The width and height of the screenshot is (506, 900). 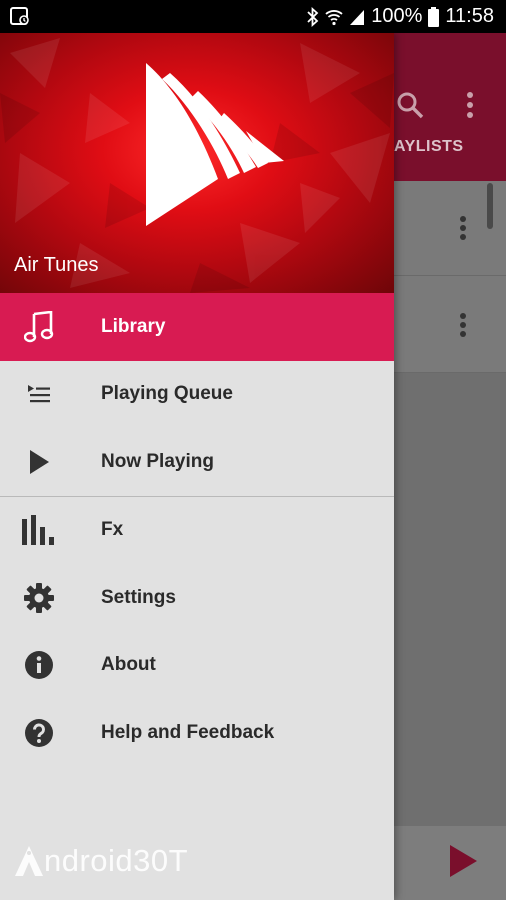 What do you see at coordinates (39, 530) in the screenshot?
I see `equalizer-icon` at bounding box center [39, 530].